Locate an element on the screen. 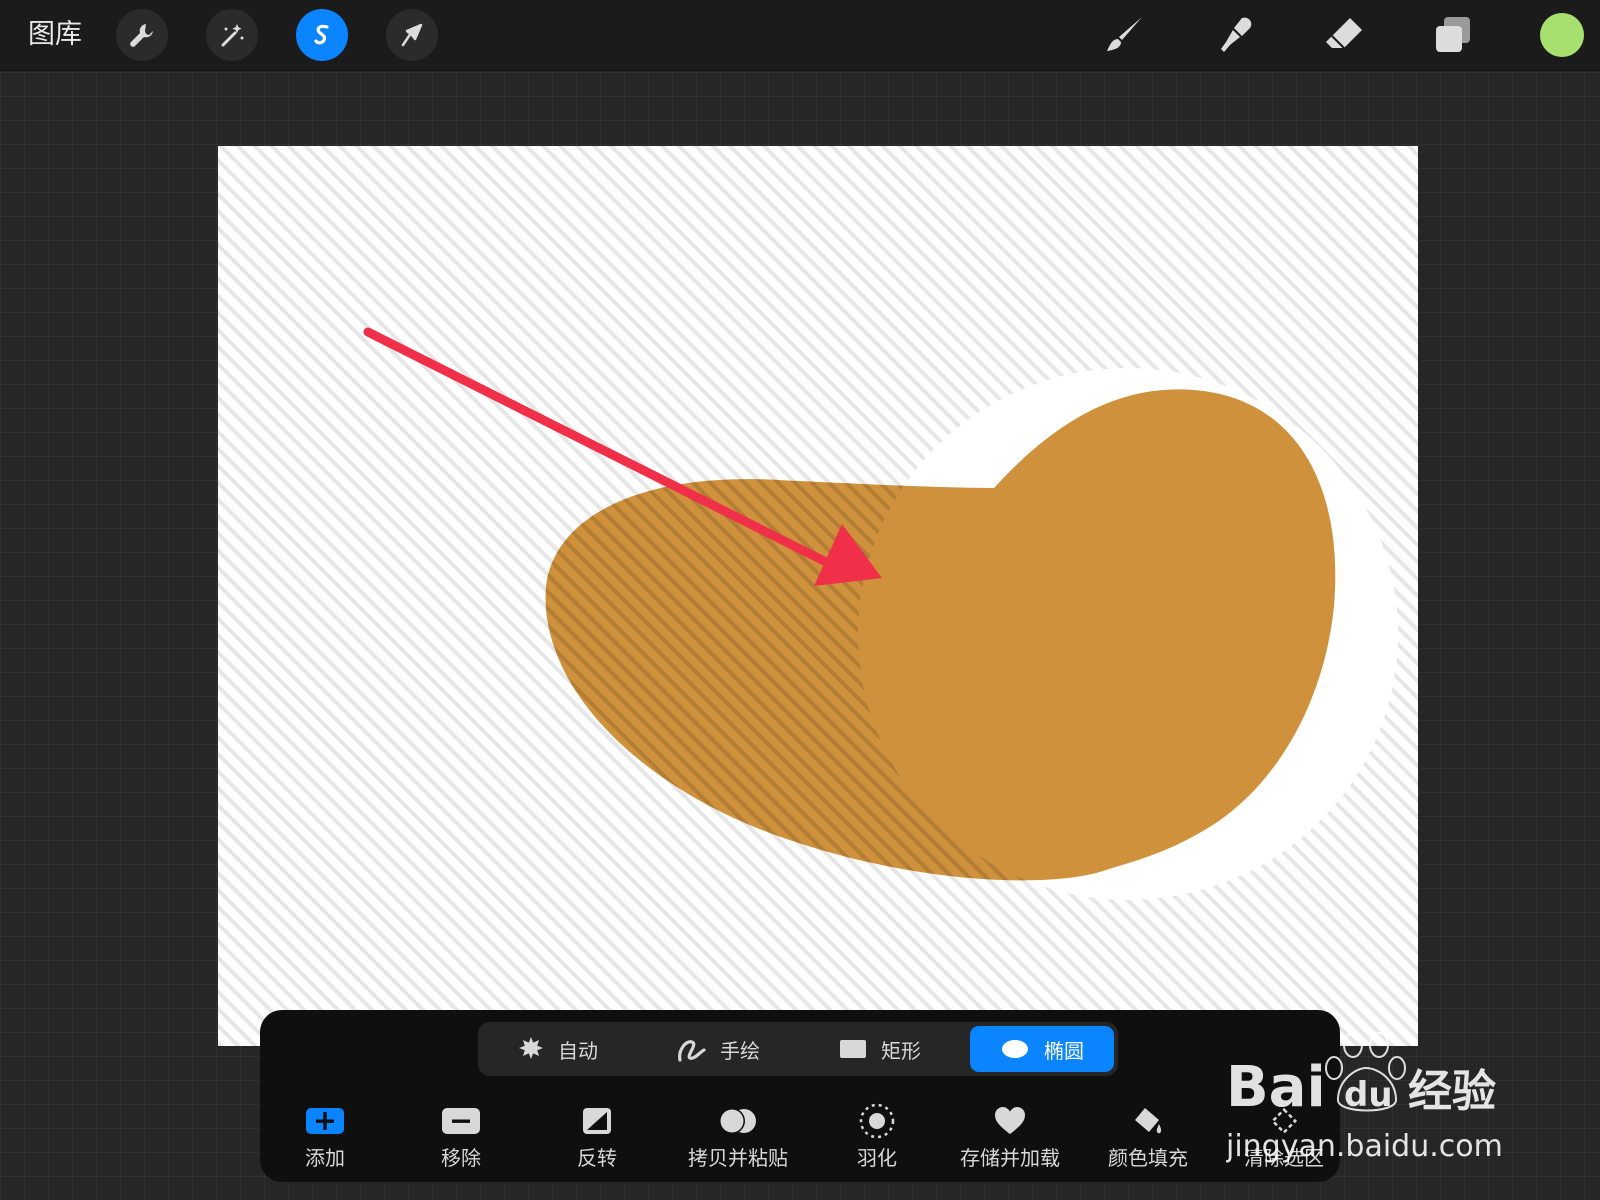  mode-rectangle: 矩形 is located at coordinates (880, 1049).